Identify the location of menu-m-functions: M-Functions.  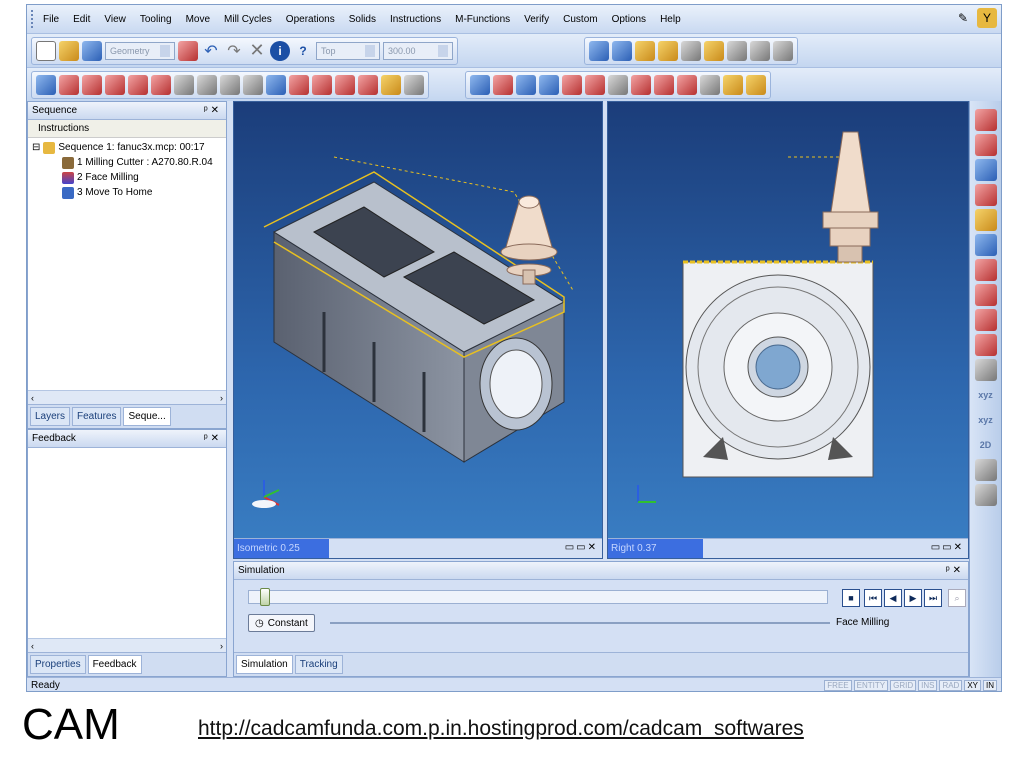
(482, 19).